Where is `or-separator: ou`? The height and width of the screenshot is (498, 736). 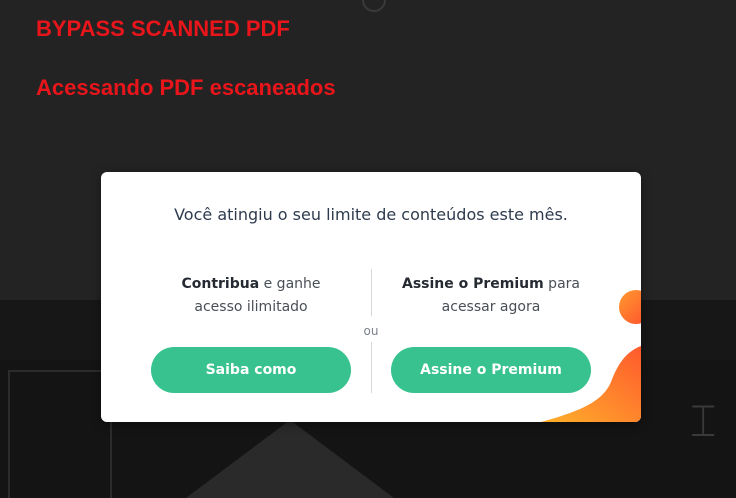
or-separator: ou is located at coordinates (371, 331).